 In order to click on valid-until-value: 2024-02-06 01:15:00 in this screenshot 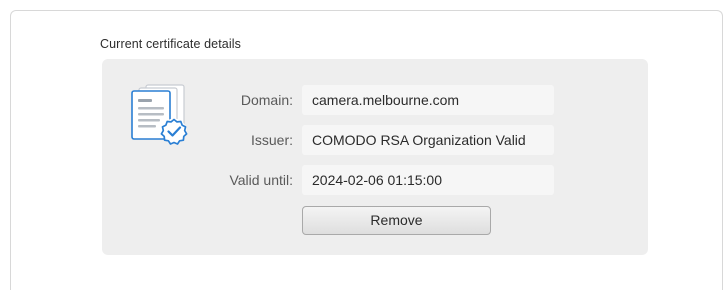, I will do `click(428, 180)`.